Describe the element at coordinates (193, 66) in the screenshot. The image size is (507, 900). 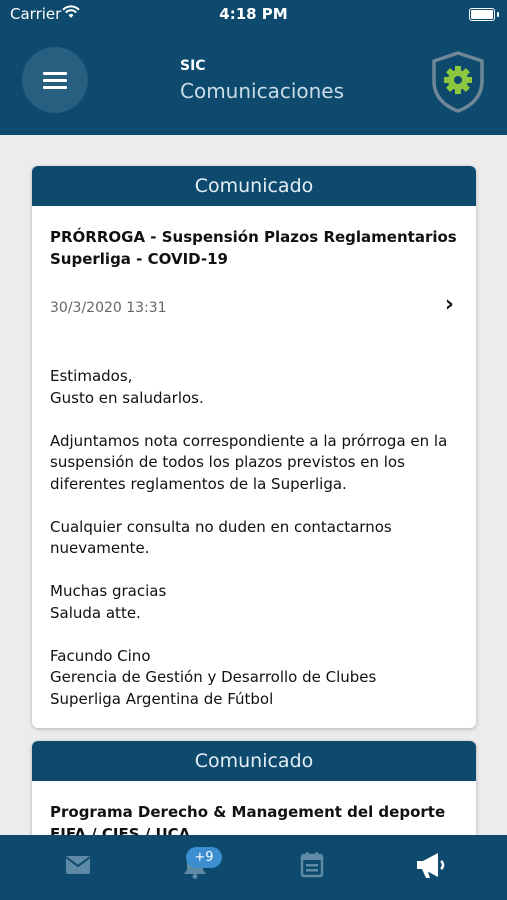
I see `org-label: SIC` at that location.